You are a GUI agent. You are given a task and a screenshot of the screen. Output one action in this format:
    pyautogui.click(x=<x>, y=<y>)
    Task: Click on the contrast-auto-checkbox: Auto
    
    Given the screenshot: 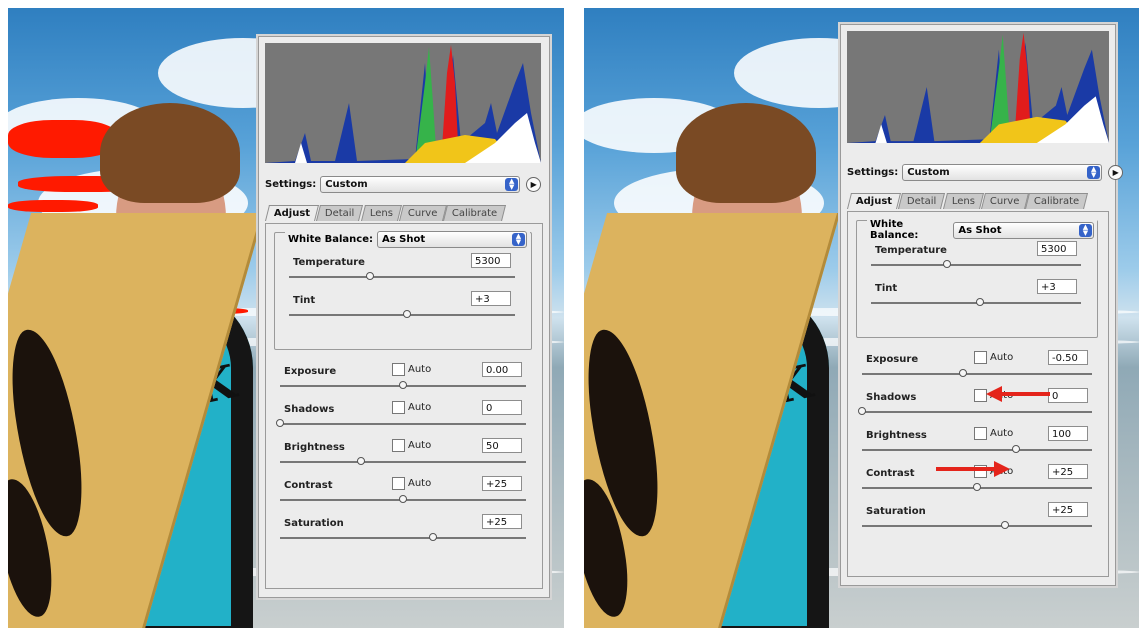 What is the action you would take?
    pyautogui.click(x=411, y=483)
    